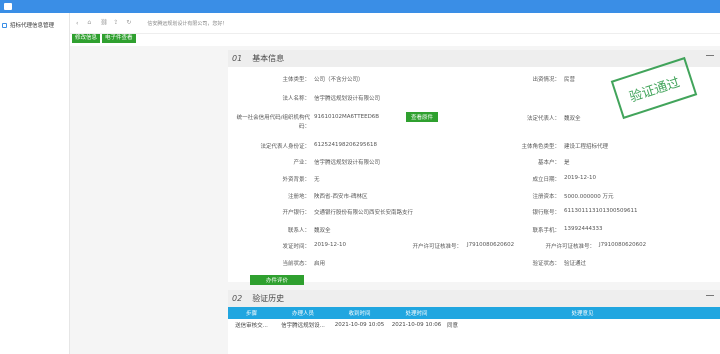 This screenshot has height=354, width=720. Describe the element at coordinates (567, 163) in the screenshot. I see `base-house-value: 是` at that location.